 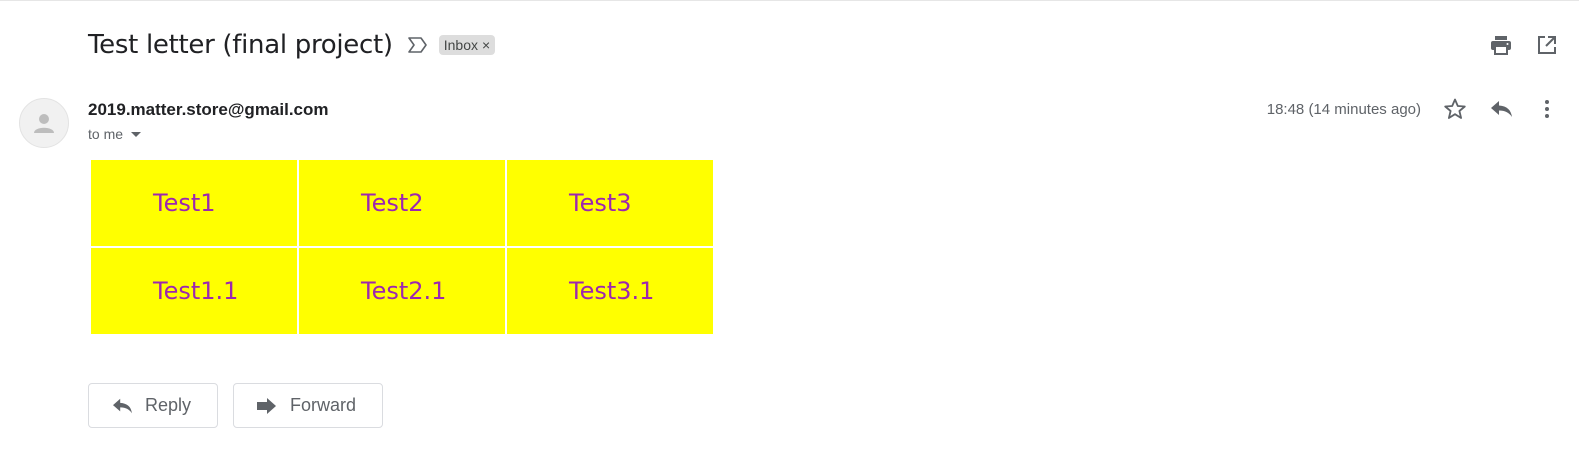 I want to click on recipient-line: to me, so click(x=115, y=134).